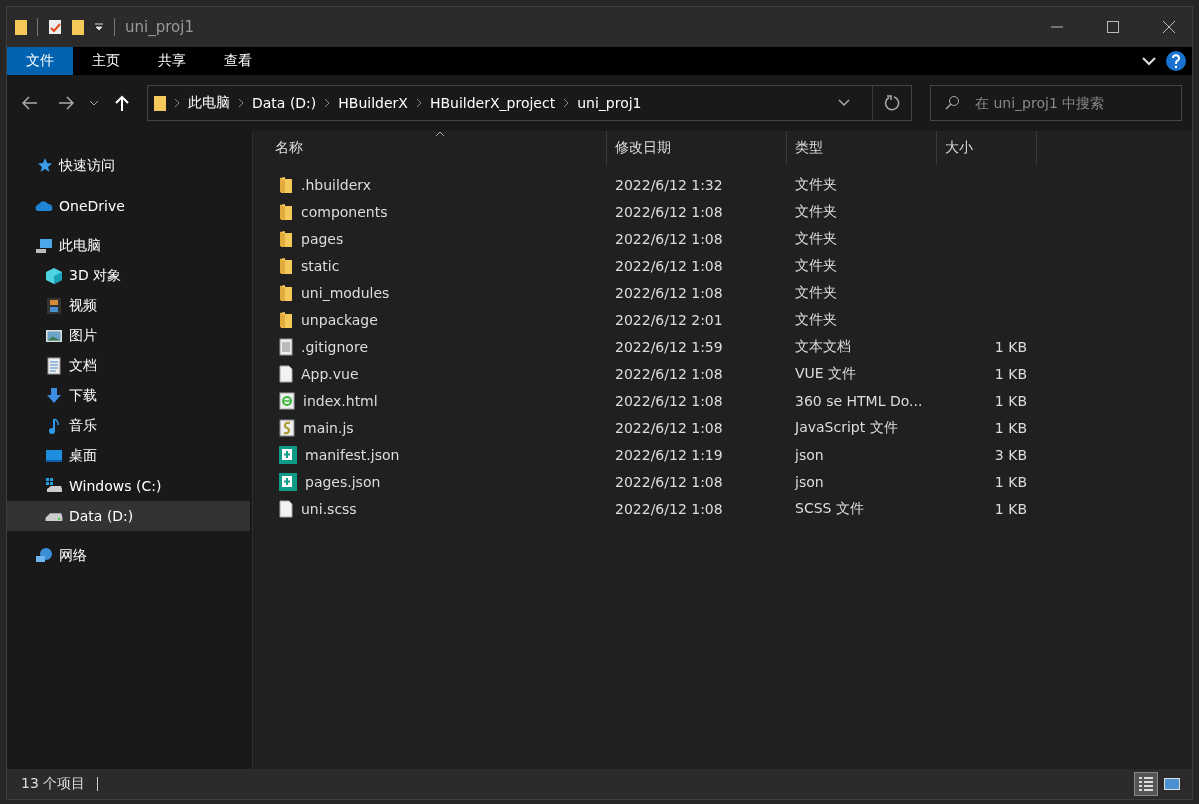  Describe the element at coordinates (609, 103) in the screenshot. I see `breadcrumb: uni_proj1` at that location.